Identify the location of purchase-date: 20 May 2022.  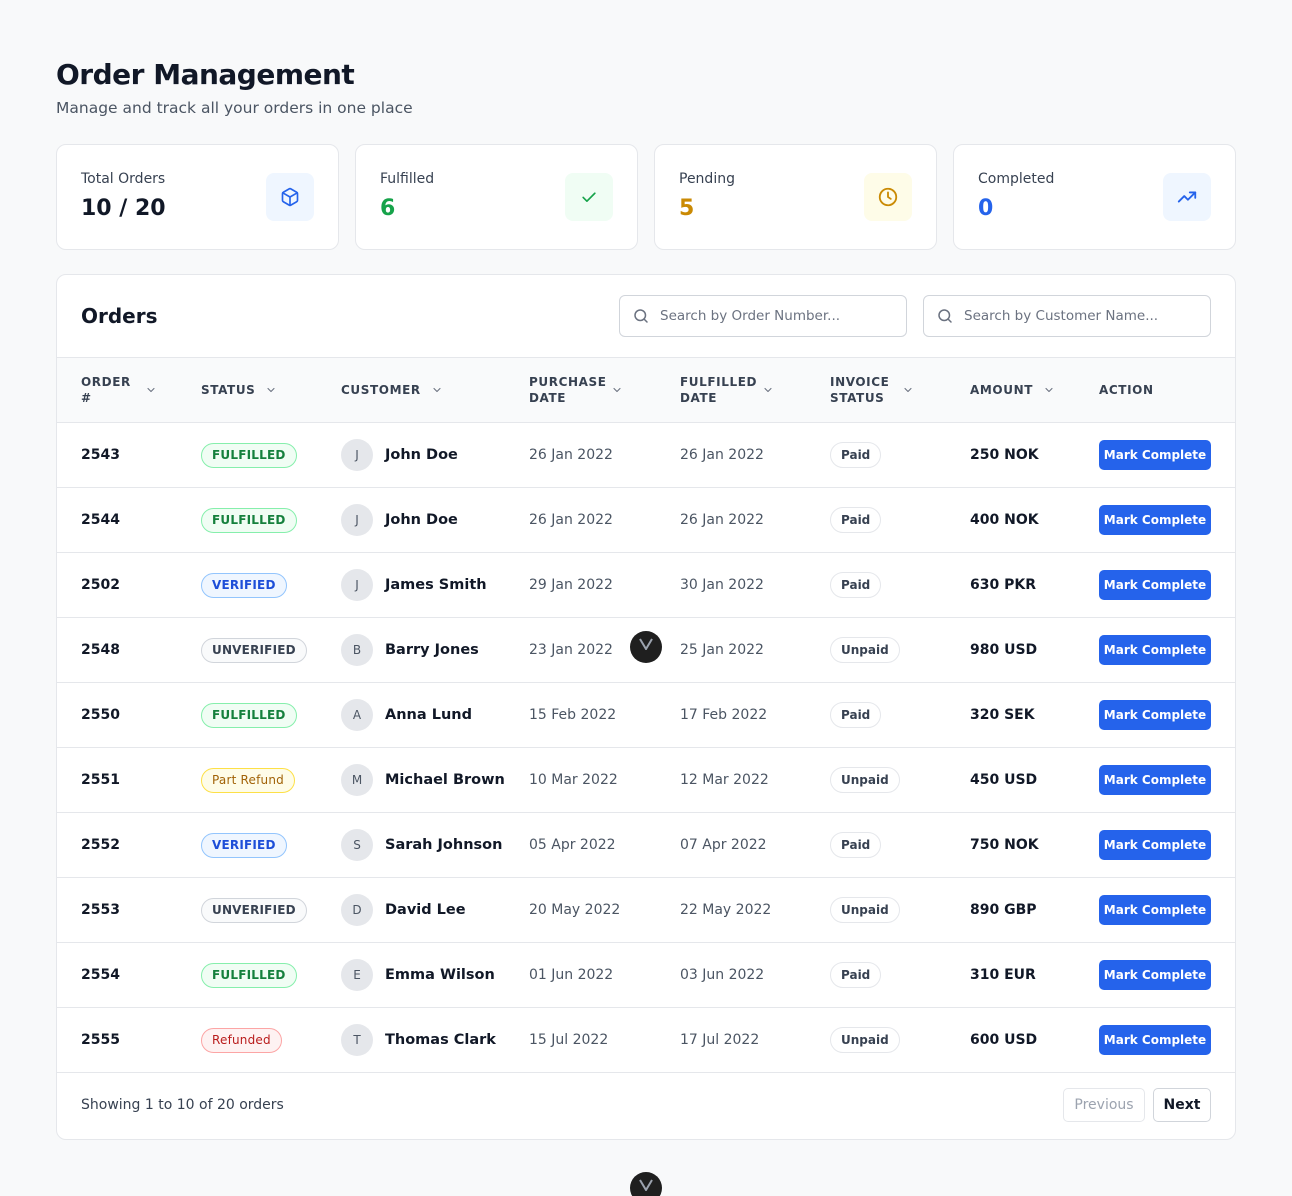
(575, 910).